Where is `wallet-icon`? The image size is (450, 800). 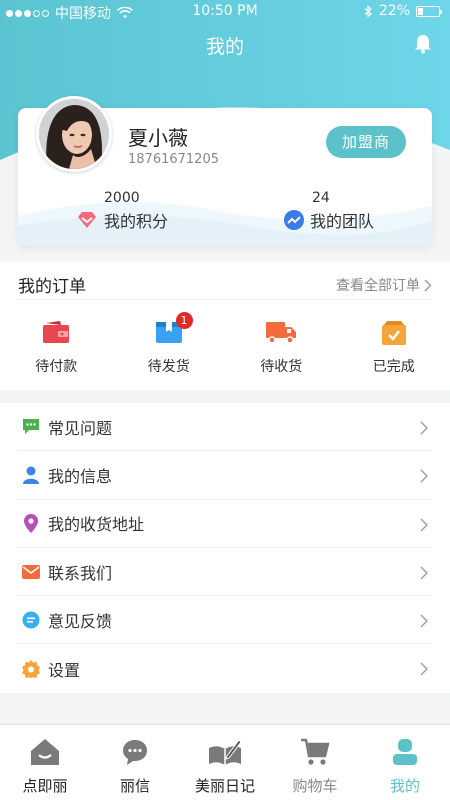 wallet-icon is located at coordinates (56, 332).